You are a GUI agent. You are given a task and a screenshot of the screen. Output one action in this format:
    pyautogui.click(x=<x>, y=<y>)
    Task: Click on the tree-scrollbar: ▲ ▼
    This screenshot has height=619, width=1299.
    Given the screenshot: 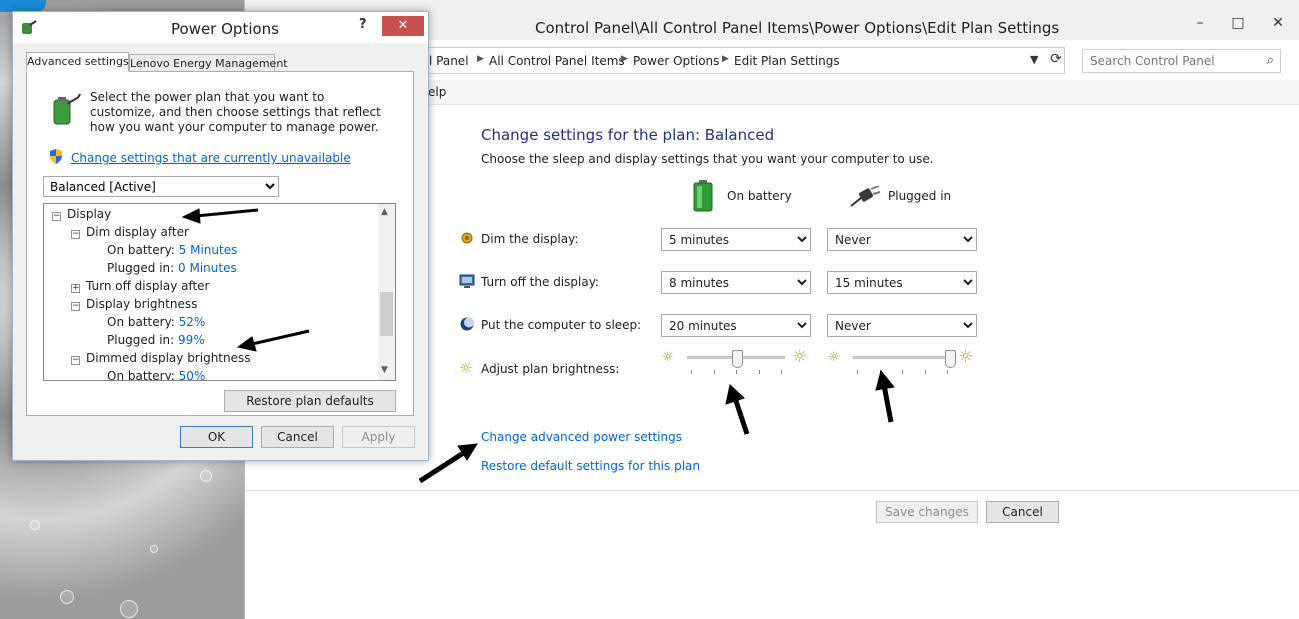 What is the action you would take?
    pyautogui.click(x=386, y=292)
    